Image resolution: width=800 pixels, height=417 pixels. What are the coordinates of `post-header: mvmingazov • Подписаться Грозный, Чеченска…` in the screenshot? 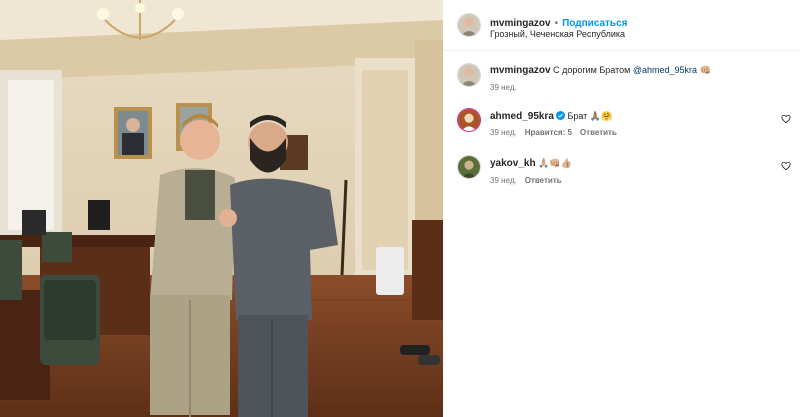 It's located at (621, 25).